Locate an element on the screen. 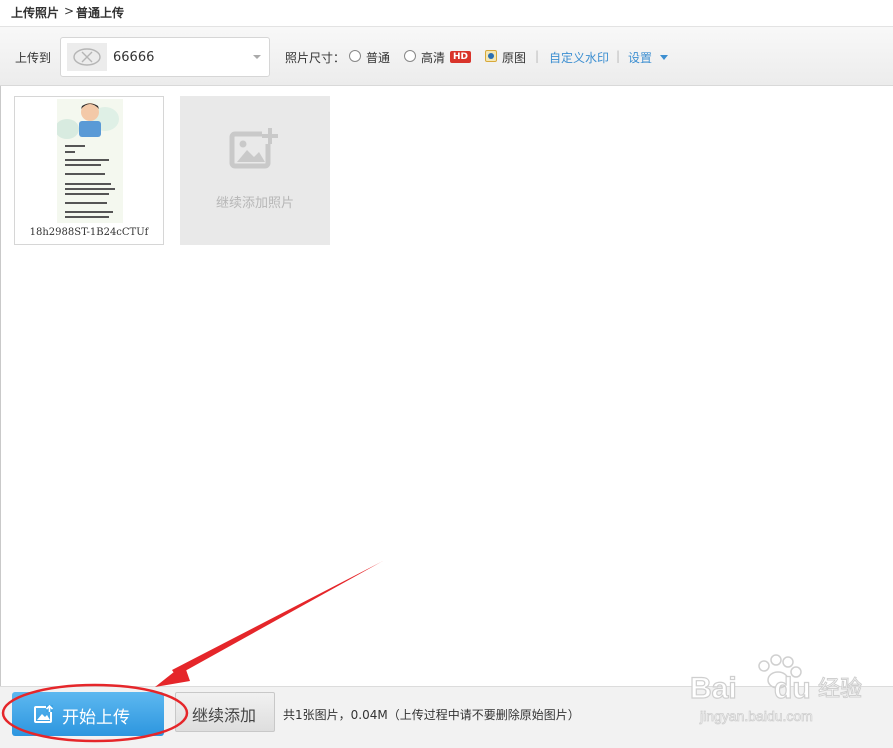  svg-text: du is located at coordinates (792, 688).